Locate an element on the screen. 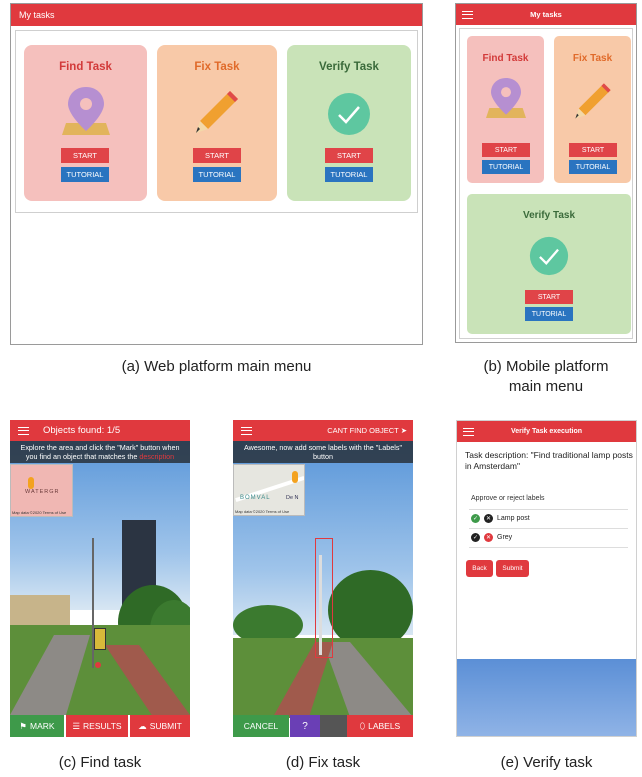 This screenshot has width=642, height=777. caption-b-line-1: (b) Mobile platform is located at coordinates (546, 366).